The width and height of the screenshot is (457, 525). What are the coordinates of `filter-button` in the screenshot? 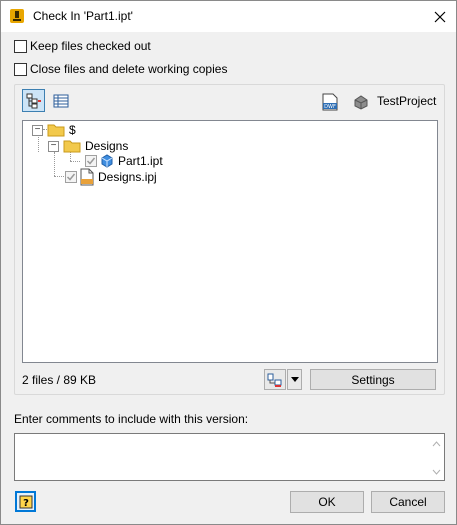 It's located at (275, 379).